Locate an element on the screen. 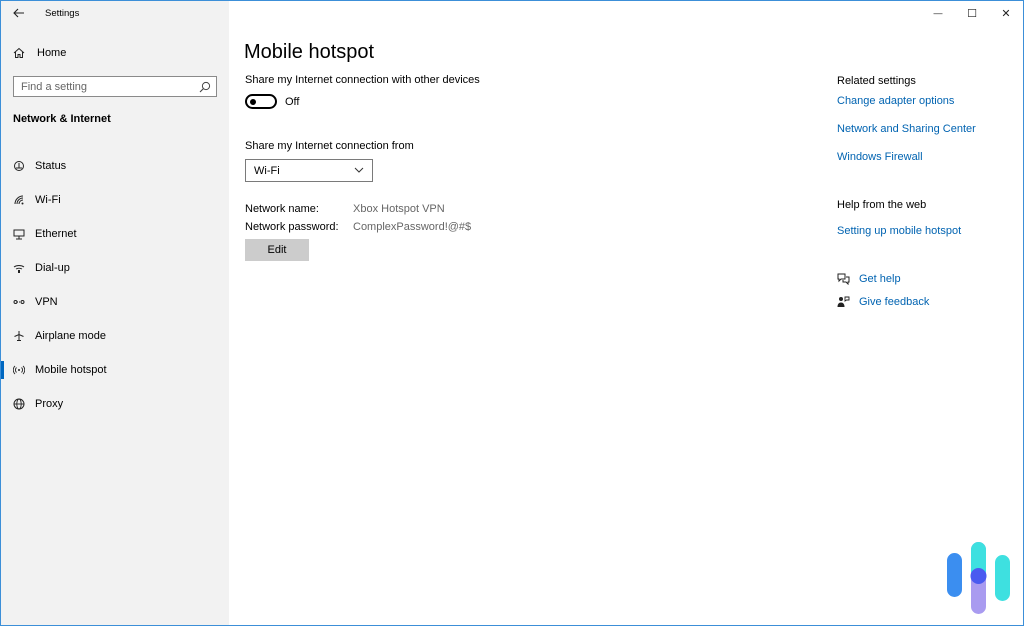 Image resolution: width=1024 pixels, height=626 pixels. home-icon is located at coordinates (19, 52).